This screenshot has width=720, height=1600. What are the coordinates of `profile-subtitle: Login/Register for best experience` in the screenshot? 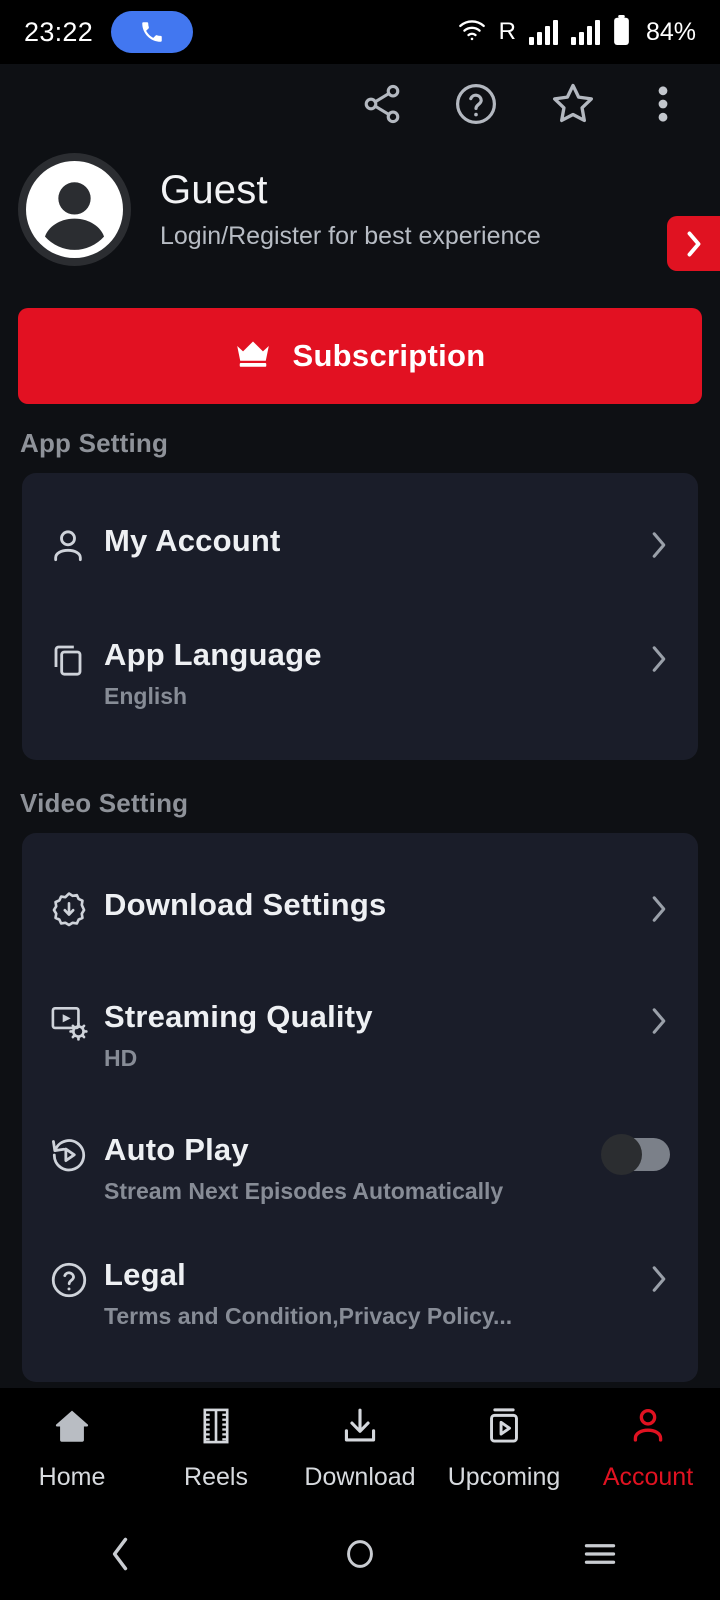 It's located at (350, 235).